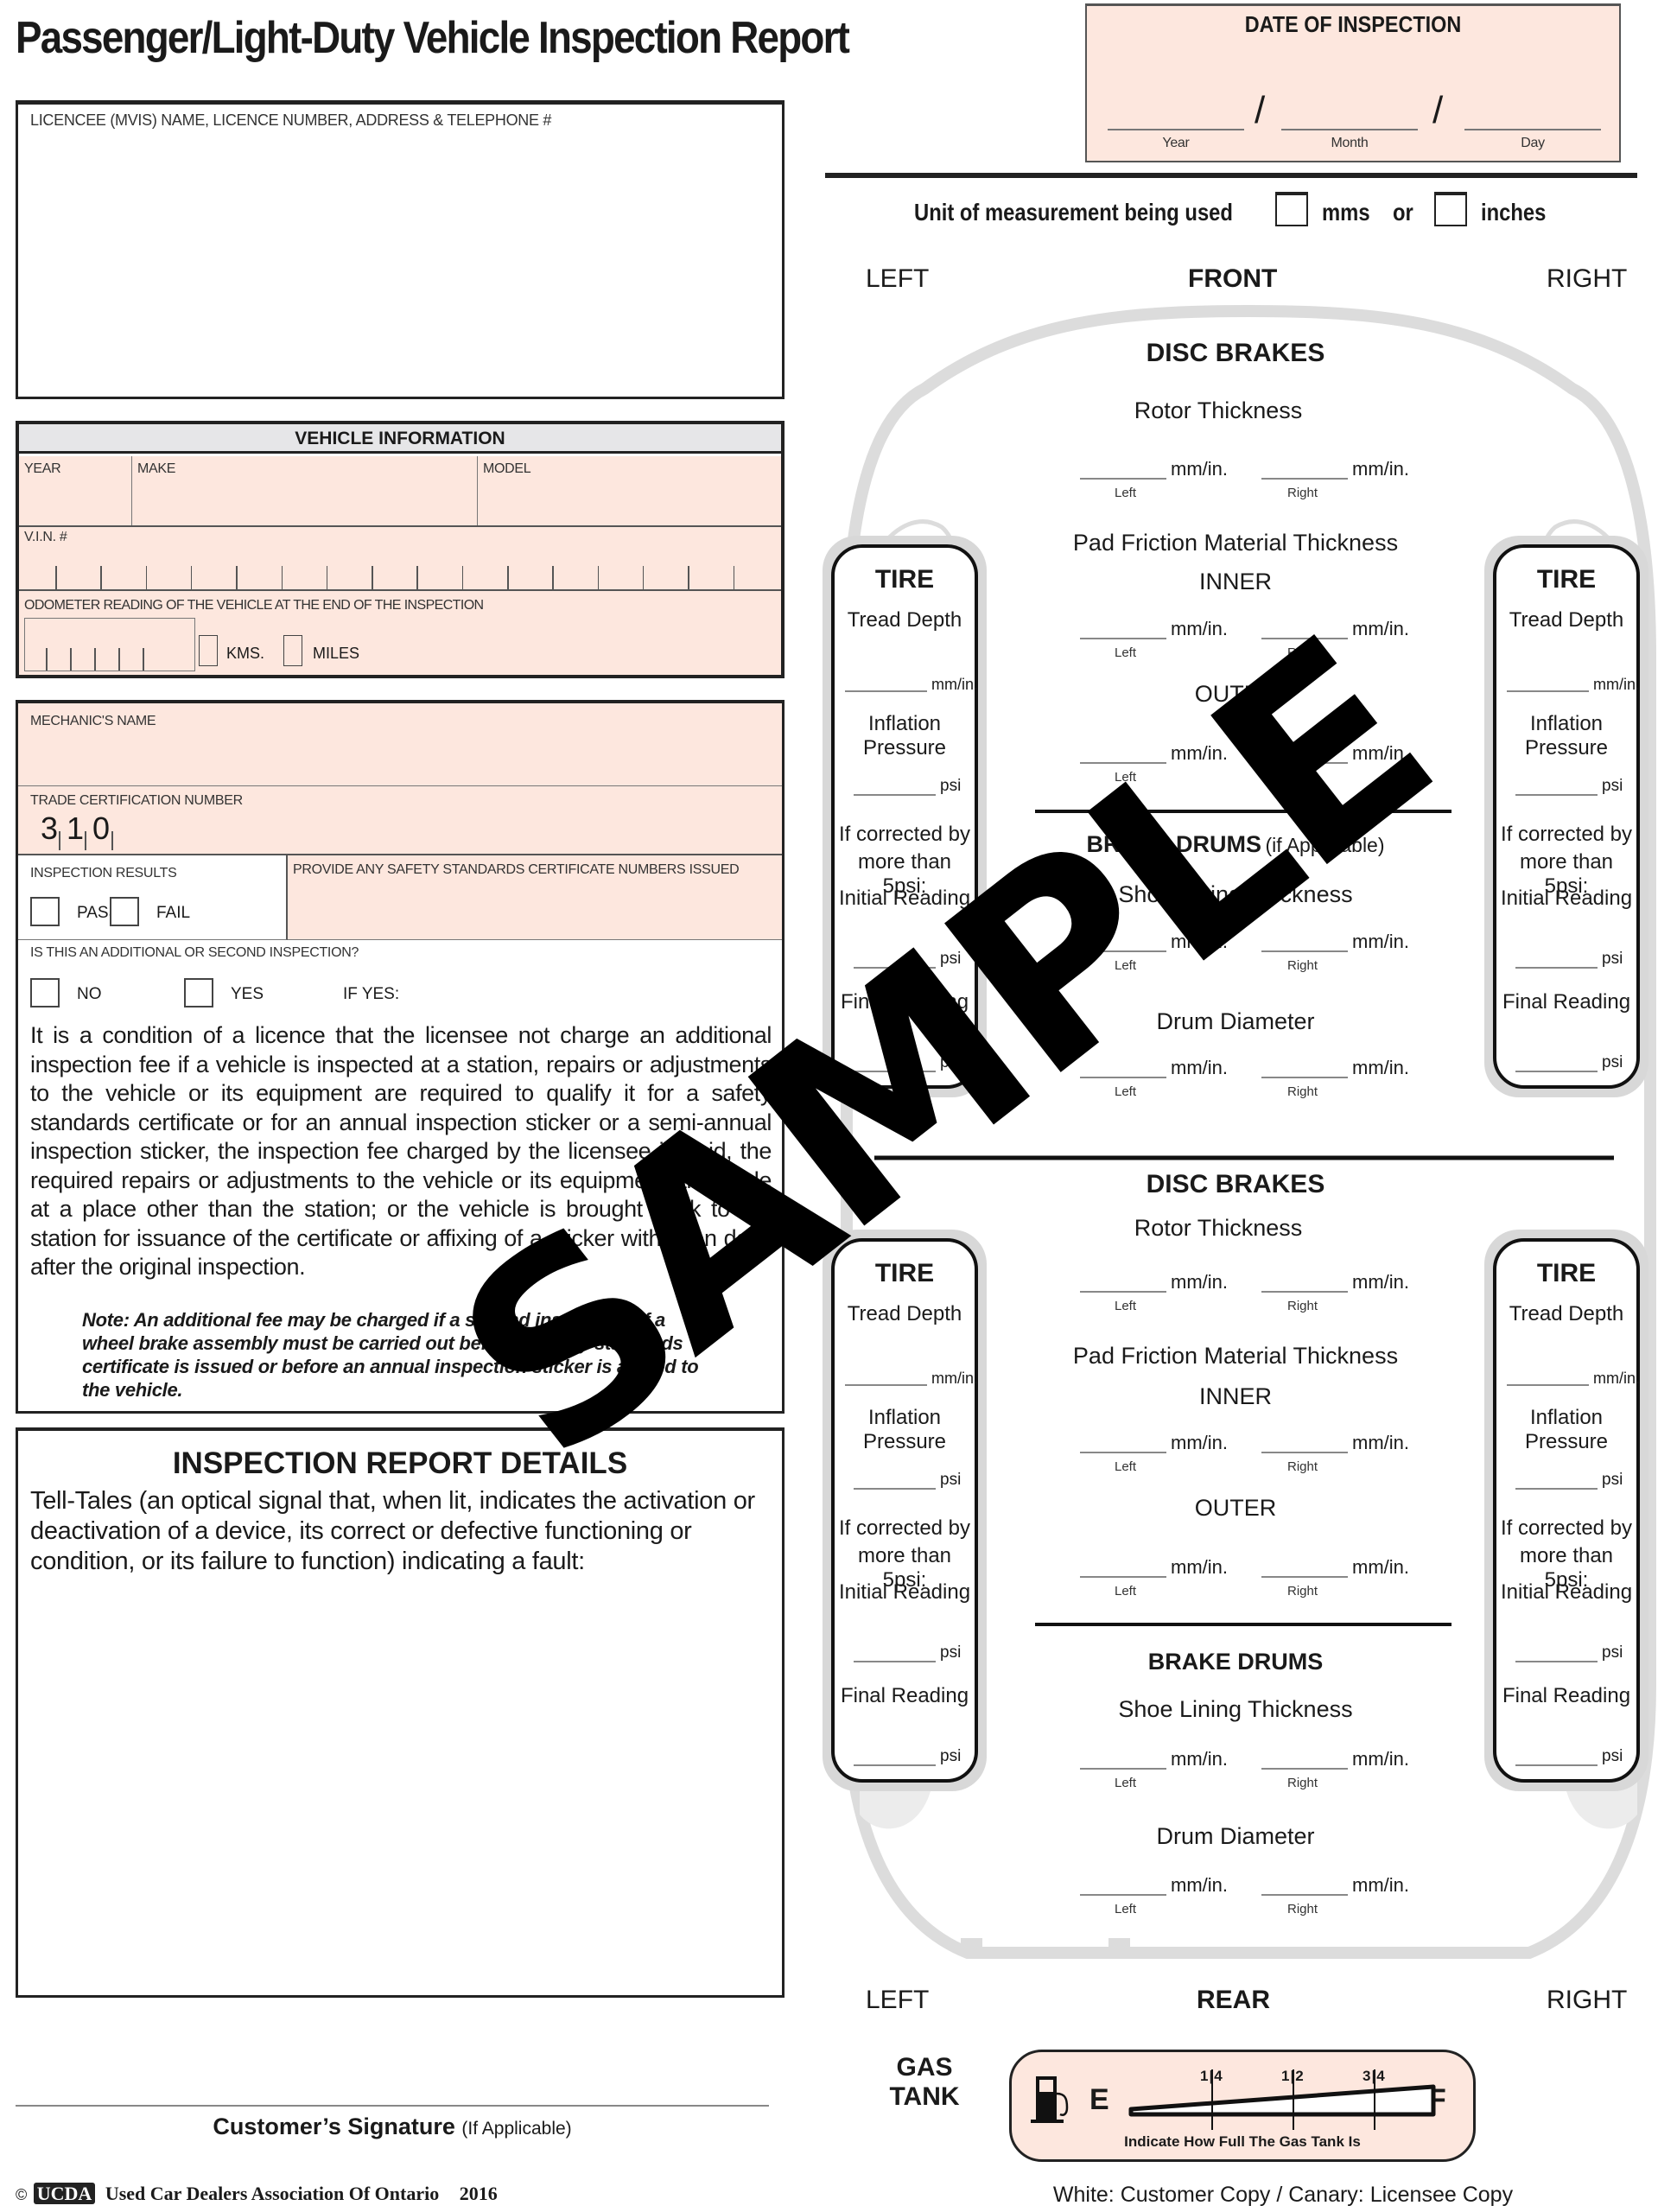 The height and width of the screenshot is (2212, 1677). I want to click on vin-separator, so click(237, 577).